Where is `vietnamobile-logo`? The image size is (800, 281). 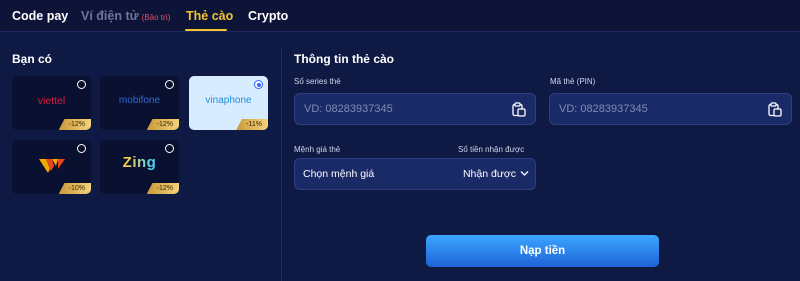
vietnamobile-logo is located at coordinates (51, 166).